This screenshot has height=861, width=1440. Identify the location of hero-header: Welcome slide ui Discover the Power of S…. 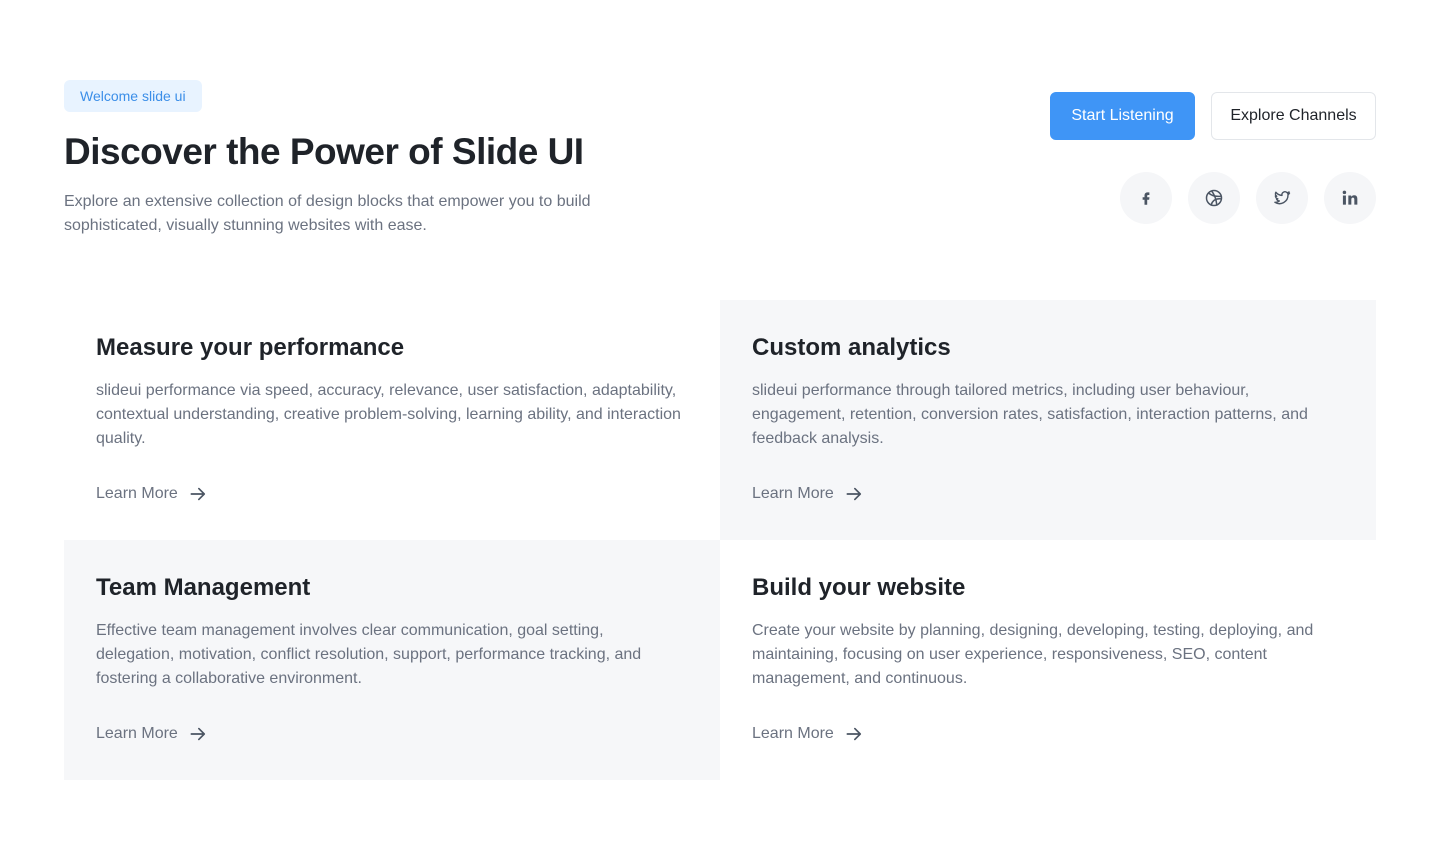
(414, 159).